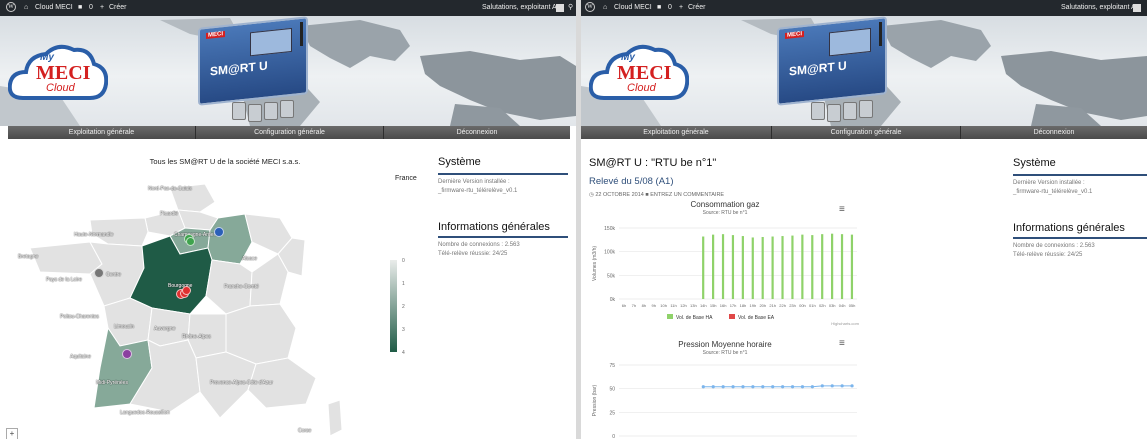 Image resolution: width=1147 pixels, height=439 pixels. What do you see at coordinates (687, 195) in the screenshot?
I see `post-comment-link: ENTREZ UN COMMENTAIRE` at bounding box center [687, 195].